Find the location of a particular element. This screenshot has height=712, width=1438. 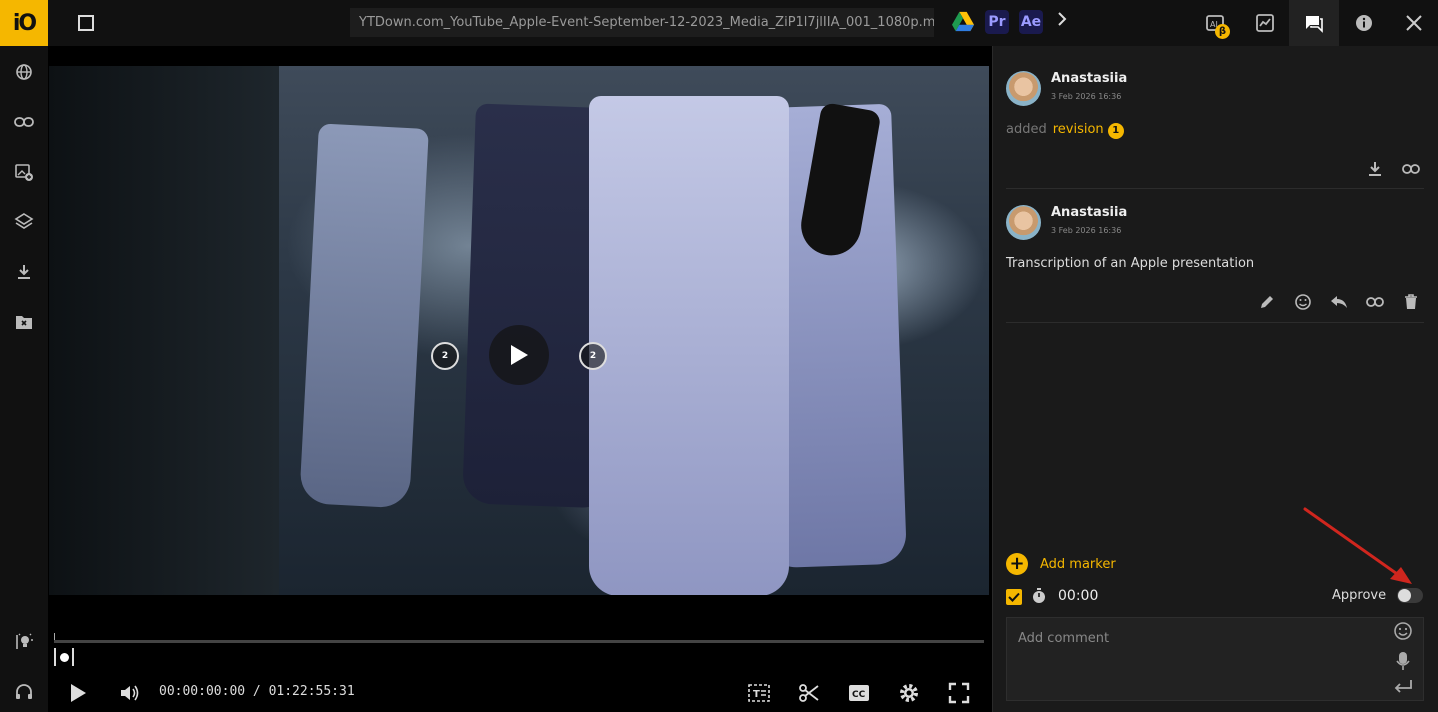

info-icon is located at coordinates (1364, 23).